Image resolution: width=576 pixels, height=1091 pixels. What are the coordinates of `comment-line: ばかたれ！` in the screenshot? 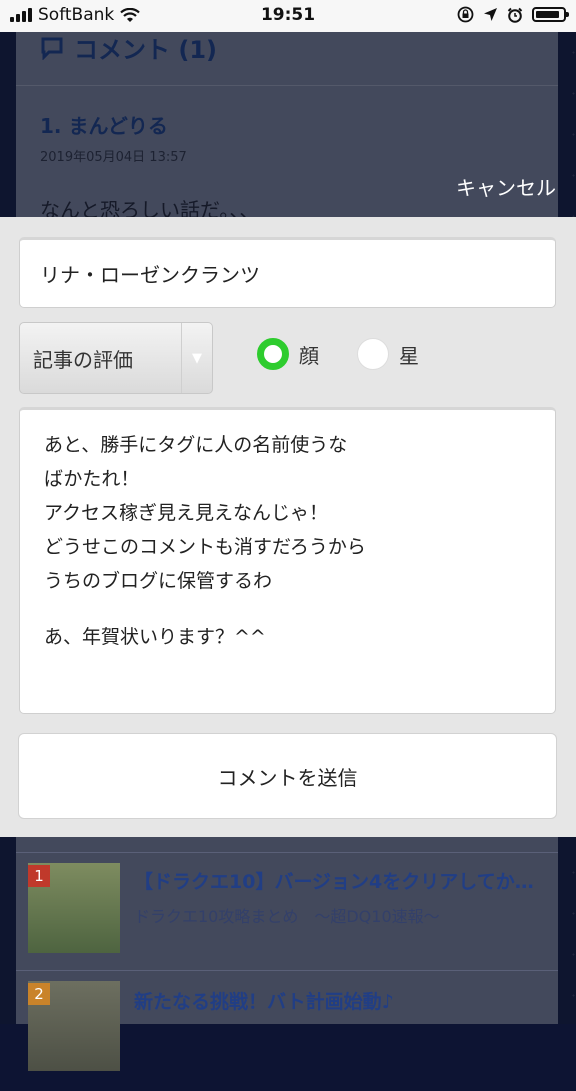 It's located at (92, 479).